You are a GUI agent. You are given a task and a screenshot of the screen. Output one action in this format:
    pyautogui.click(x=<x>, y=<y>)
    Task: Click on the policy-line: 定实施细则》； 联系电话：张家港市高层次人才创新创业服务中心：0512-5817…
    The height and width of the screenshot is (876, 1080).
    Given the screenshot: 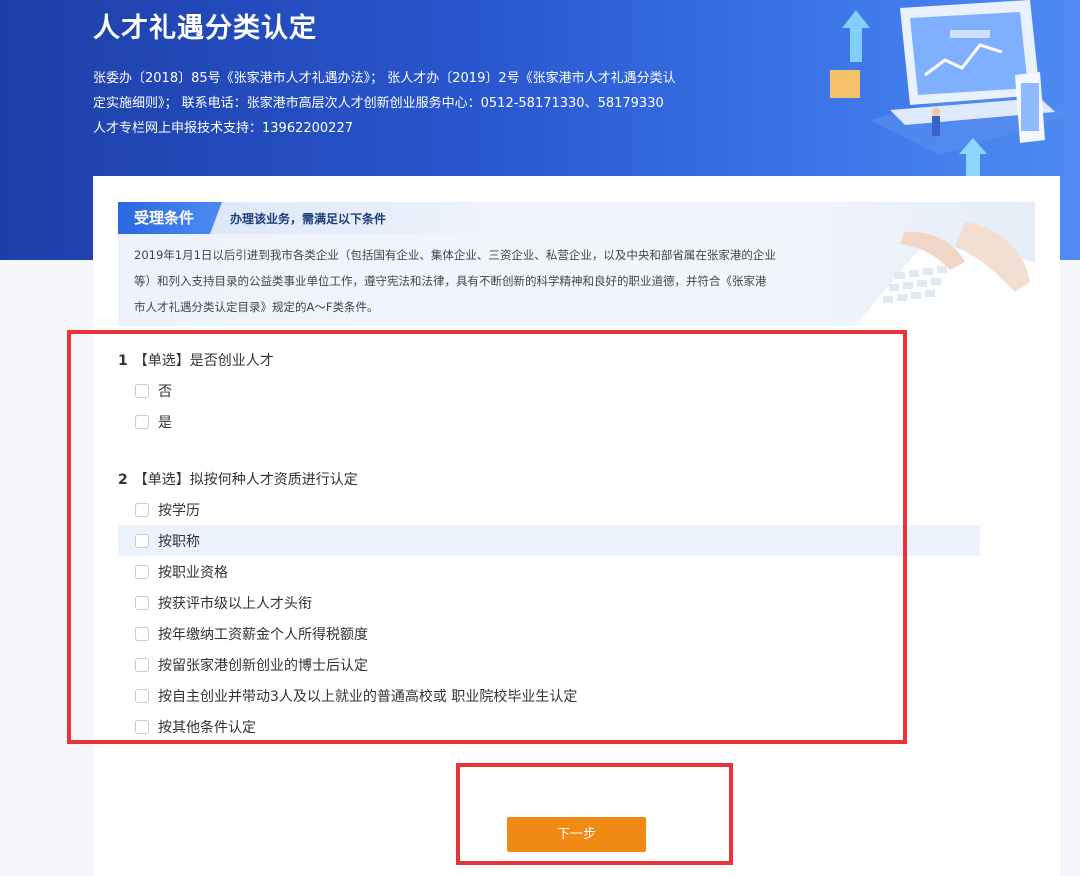 What is the action you would take?
    pyautogui.click(x=378, y=103)
    